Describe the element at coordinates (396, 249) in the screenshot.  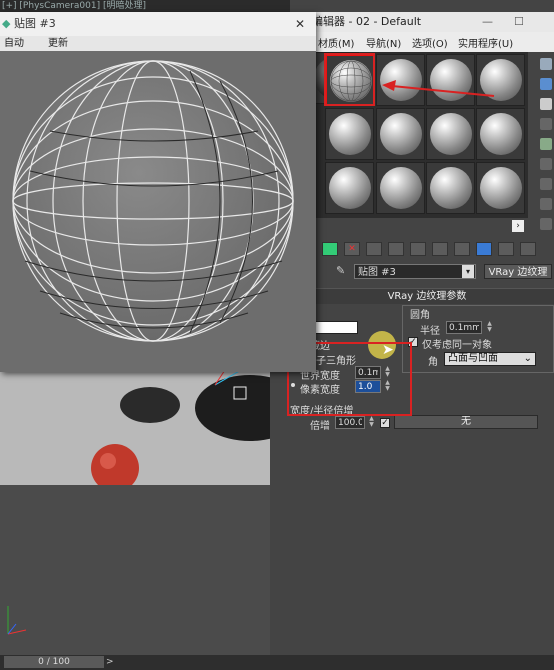
I see `put-to-library-icon` at that location.